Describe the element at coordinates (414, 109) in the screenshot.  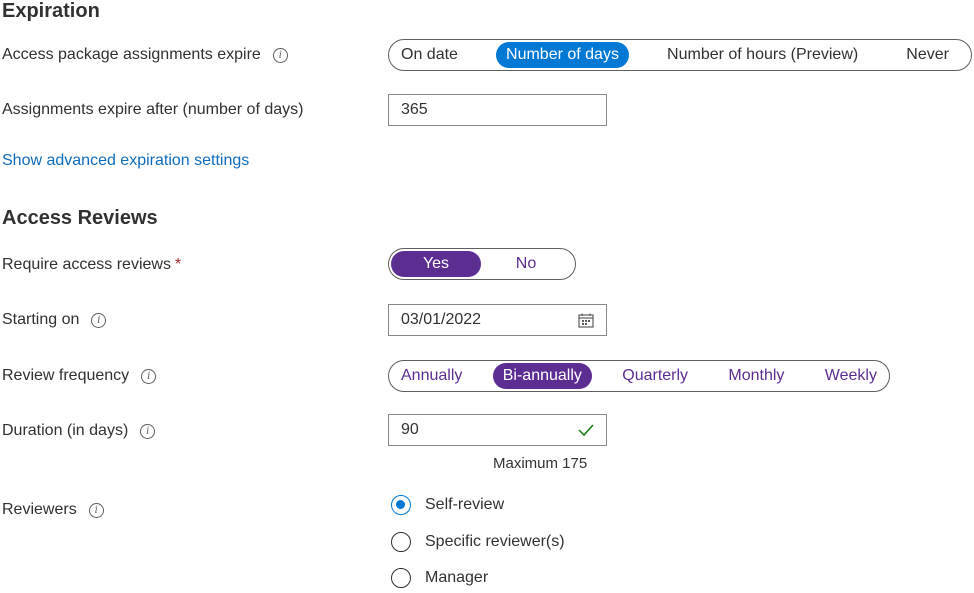
I see `days-value: 365` at that location.